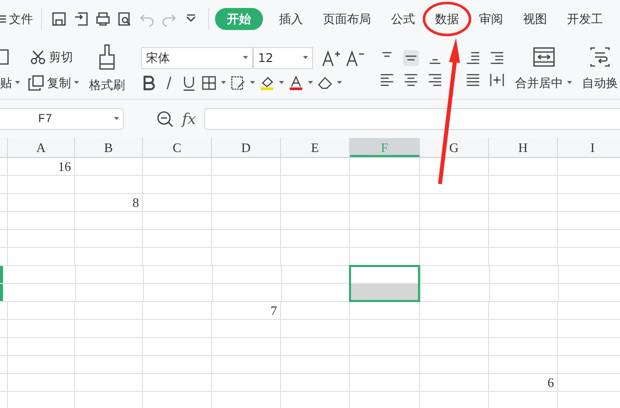 The height and width of the screenshot is (408, 620). I want to click on border-icon, so click(209, 82).